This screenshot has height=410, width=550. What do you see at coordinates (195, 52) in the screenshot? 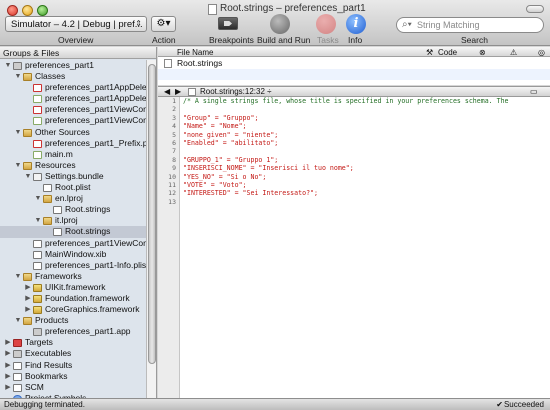
I see `file-name-column-header: File Name` at bounding box center [195, 52].